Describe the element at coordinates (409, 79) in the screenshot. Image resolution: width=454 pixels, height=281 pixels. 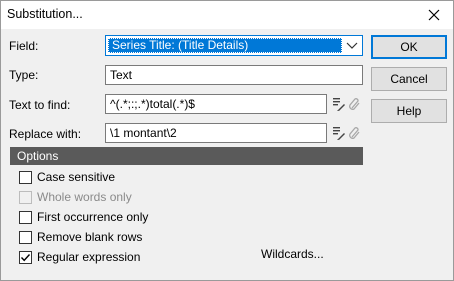
I see `cancel-button: Cancel` at that location.